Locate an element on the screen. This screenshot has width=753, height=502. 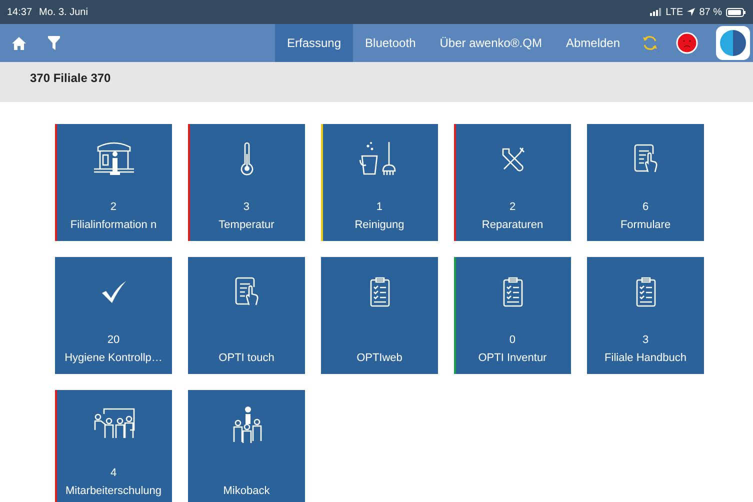
tile-label: Temperatur is located at coordinates (246, 225).